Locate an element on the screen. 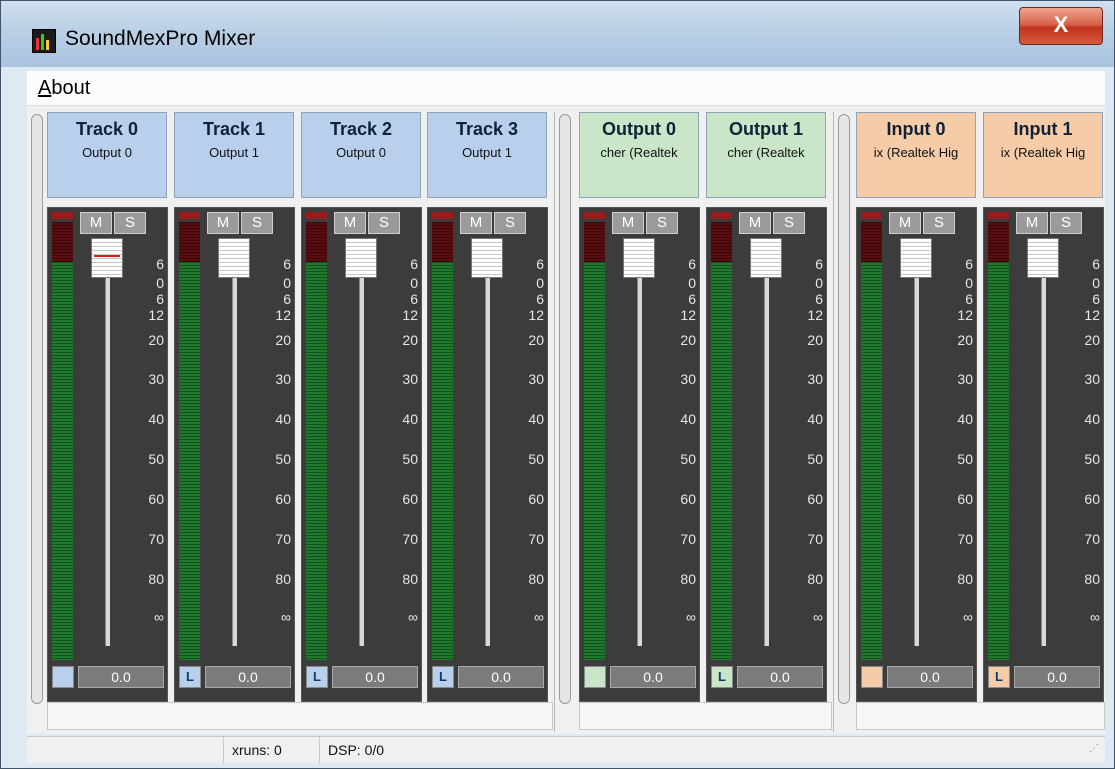 The width and height of the screenshot is (1115, 769). group-divider-tracks is located at coordinates (37, 409).